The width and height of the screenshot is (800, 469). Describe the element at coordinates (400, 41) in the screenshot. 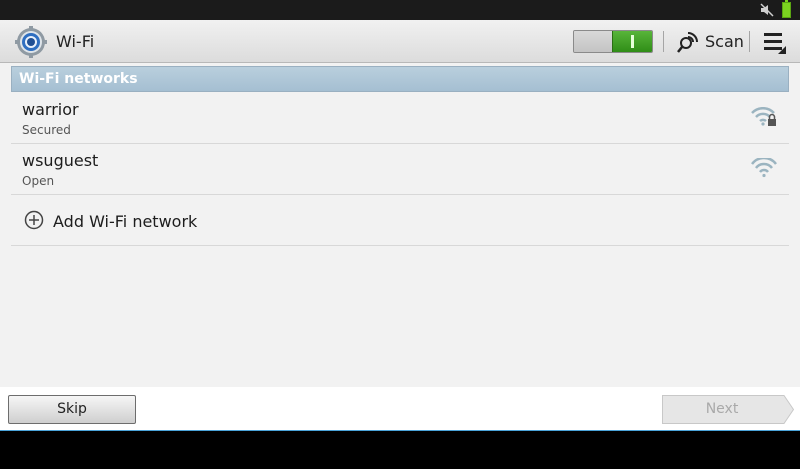

I see `action-bar: Wi-Fi Scan` at that location.